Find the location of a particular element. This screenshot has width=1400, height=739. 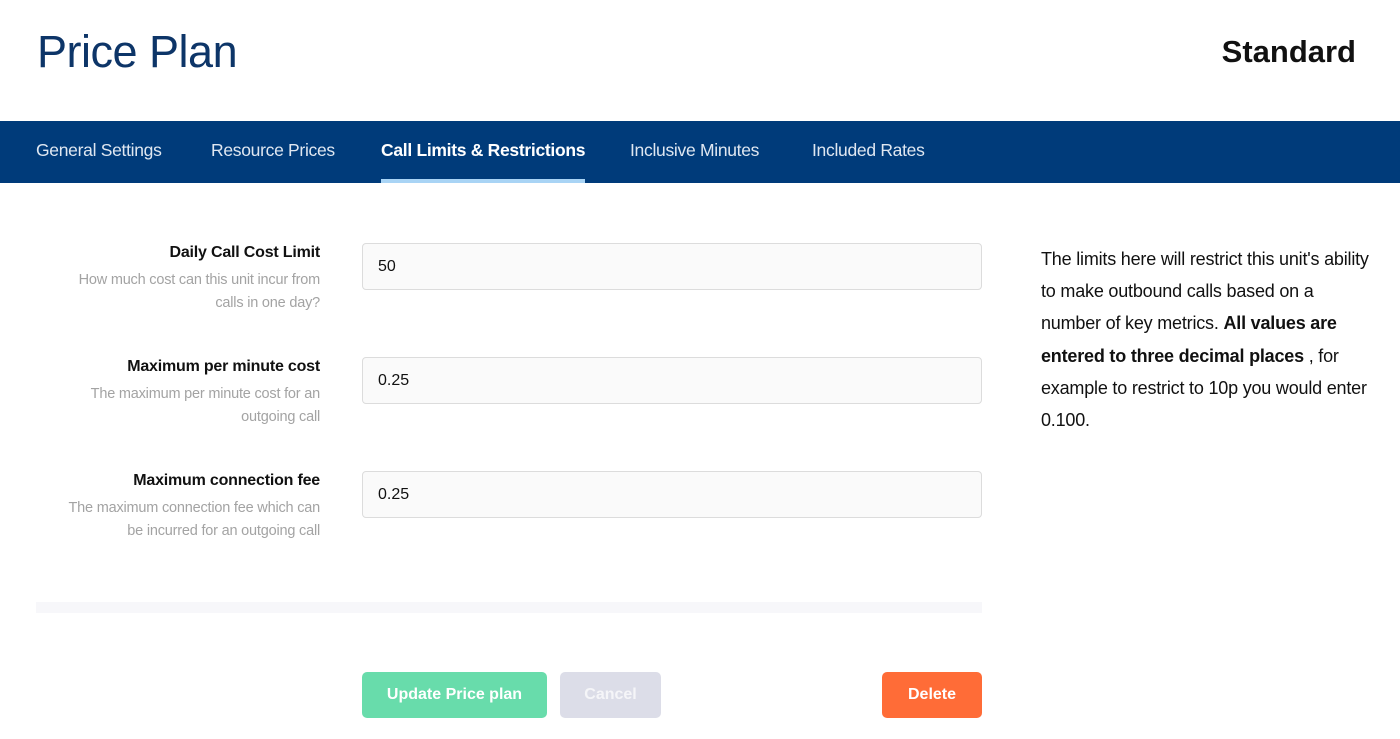

form-divider is located at coordinates (509, 607).